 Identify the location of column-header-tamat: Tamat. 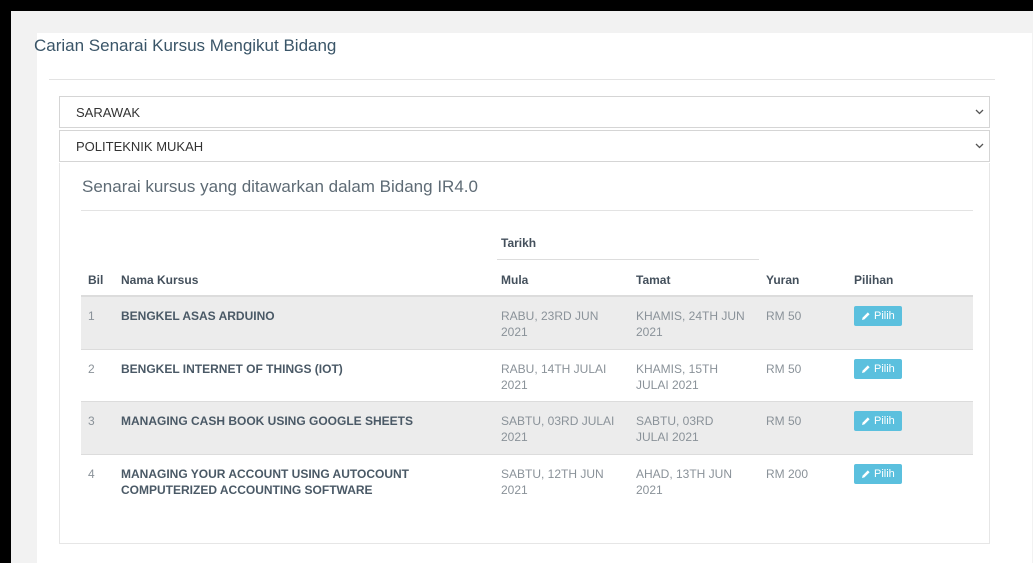
(653, 280).